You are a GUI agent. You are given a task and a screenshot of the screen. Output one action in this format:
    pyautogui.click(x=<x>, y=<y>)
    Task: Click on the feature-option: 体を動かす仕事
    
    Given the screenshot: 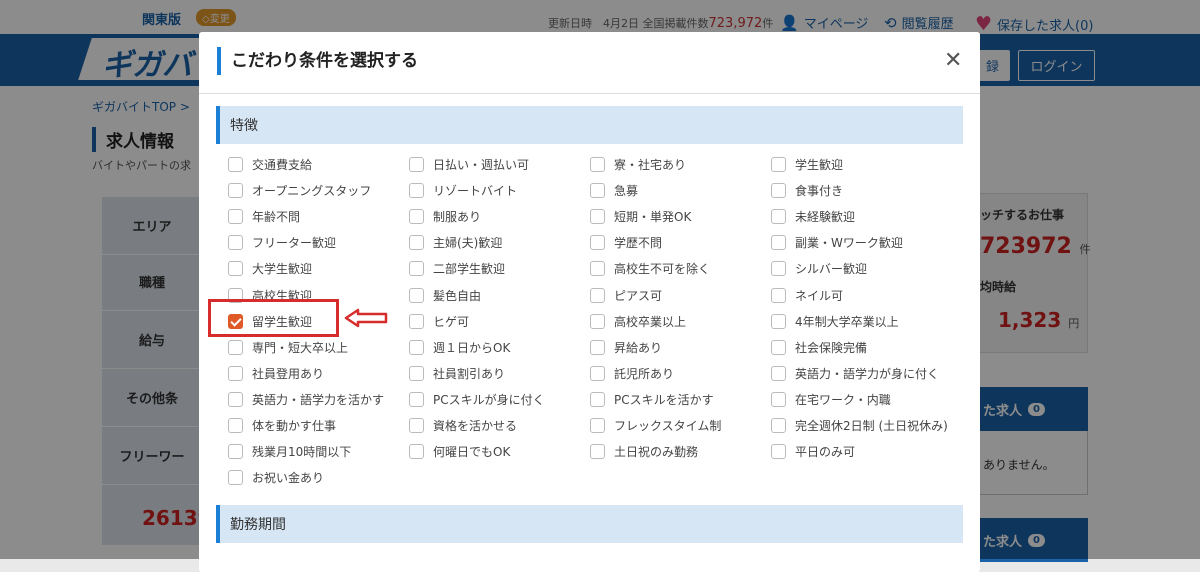 What is the action you would take?
    pyautogui.click(x=282, y=425)
    